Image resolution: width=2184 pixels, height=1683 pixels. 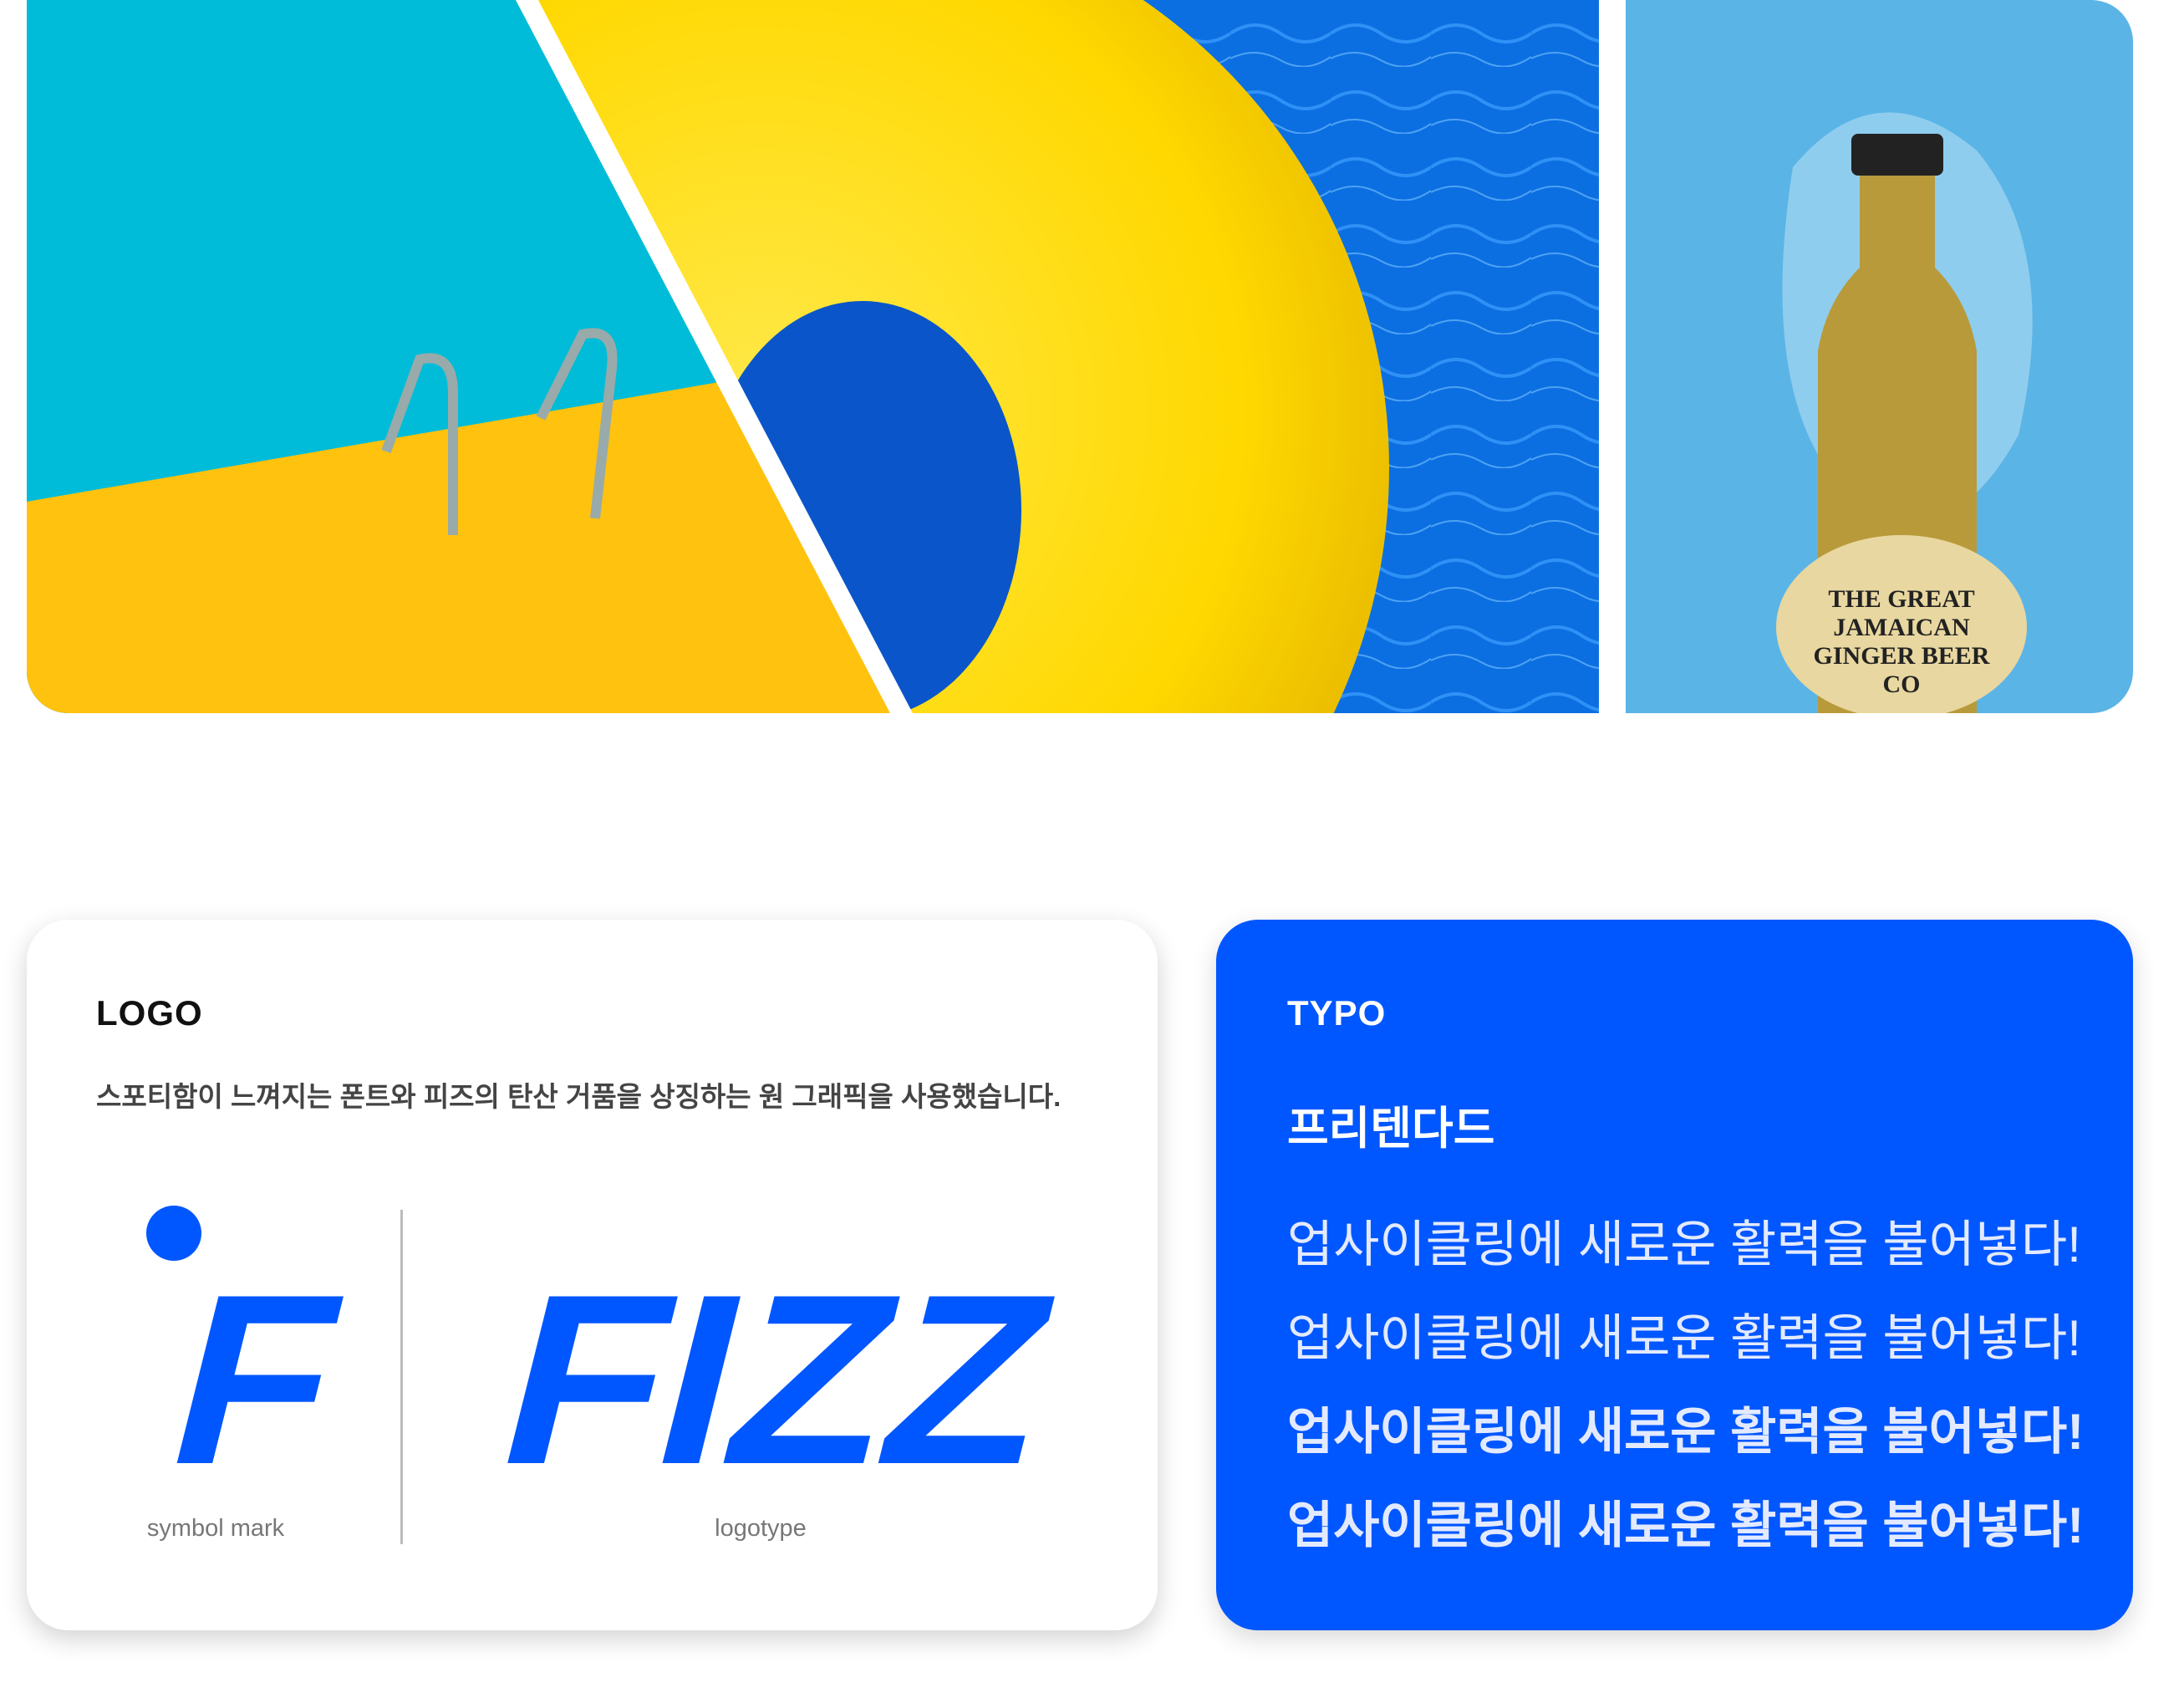 What do you see at coordinates (173, 1233) in the screenshot?
I see `bubble-dot-icon` at bounding box center [173, 1233].